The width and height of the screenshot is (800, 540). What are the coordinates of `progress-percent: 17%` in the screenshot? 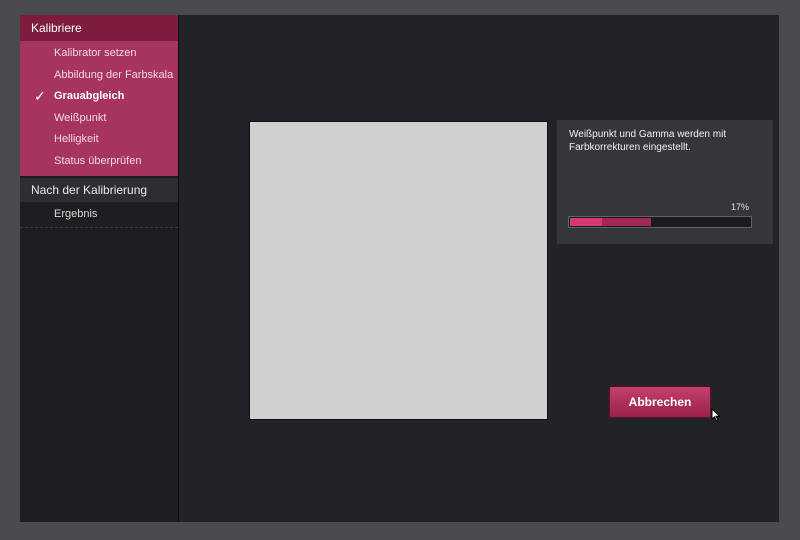 It's located at (739, 207).